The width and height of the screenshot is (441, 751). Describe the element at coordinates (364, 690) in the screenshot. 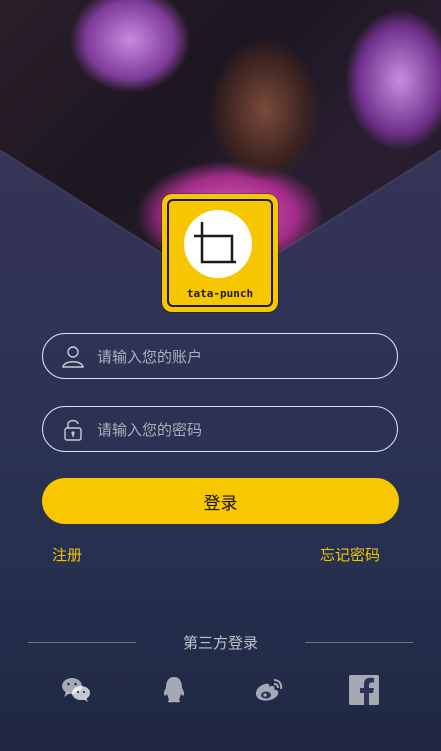

I see `facebook-icon` at that location.